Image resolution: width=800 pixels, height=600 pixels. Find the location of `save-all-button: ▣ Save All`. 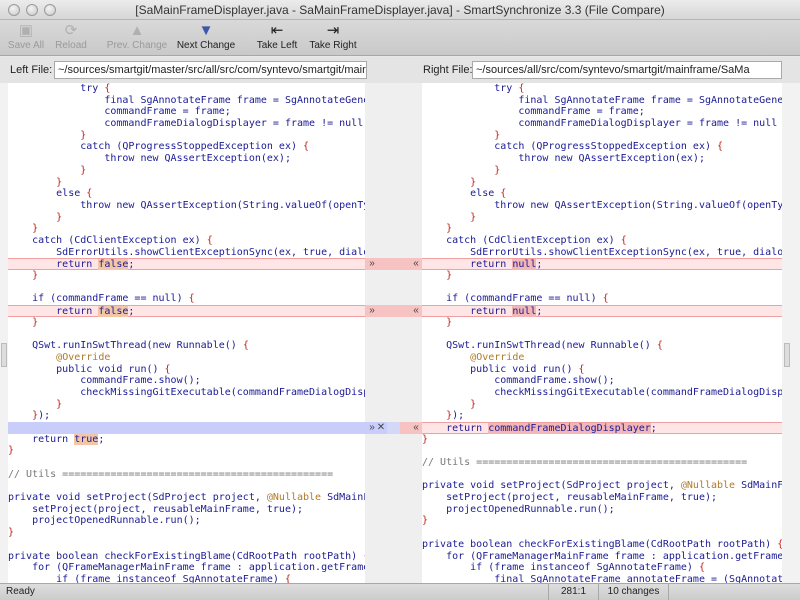

save-all-button: ▣ Save All is located at coordinates (26, 38).